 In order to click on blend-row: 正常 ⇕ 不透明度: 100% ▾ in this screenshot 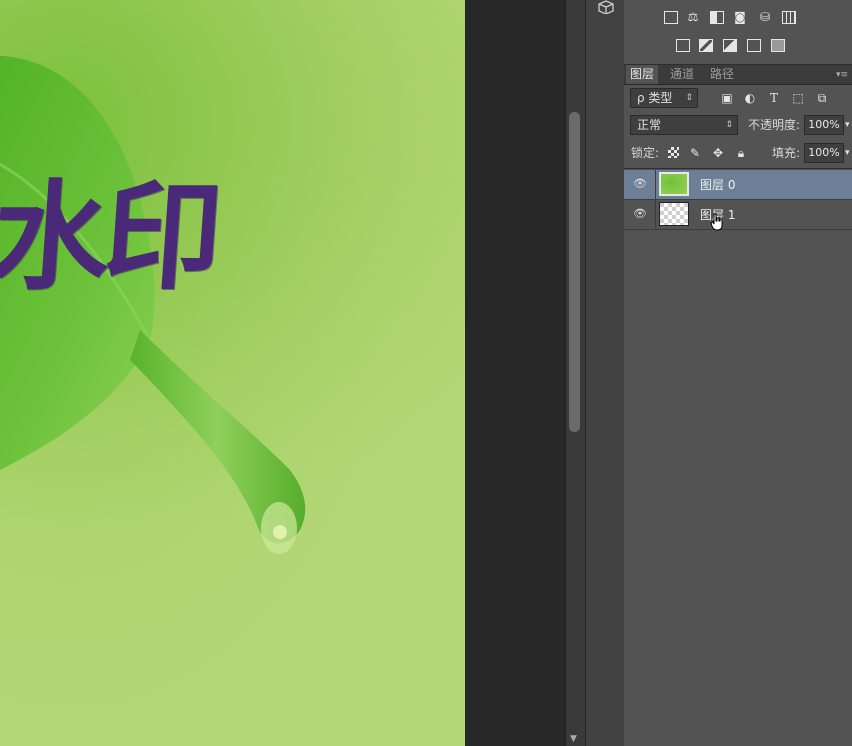, I will do `click(738, 126)`.